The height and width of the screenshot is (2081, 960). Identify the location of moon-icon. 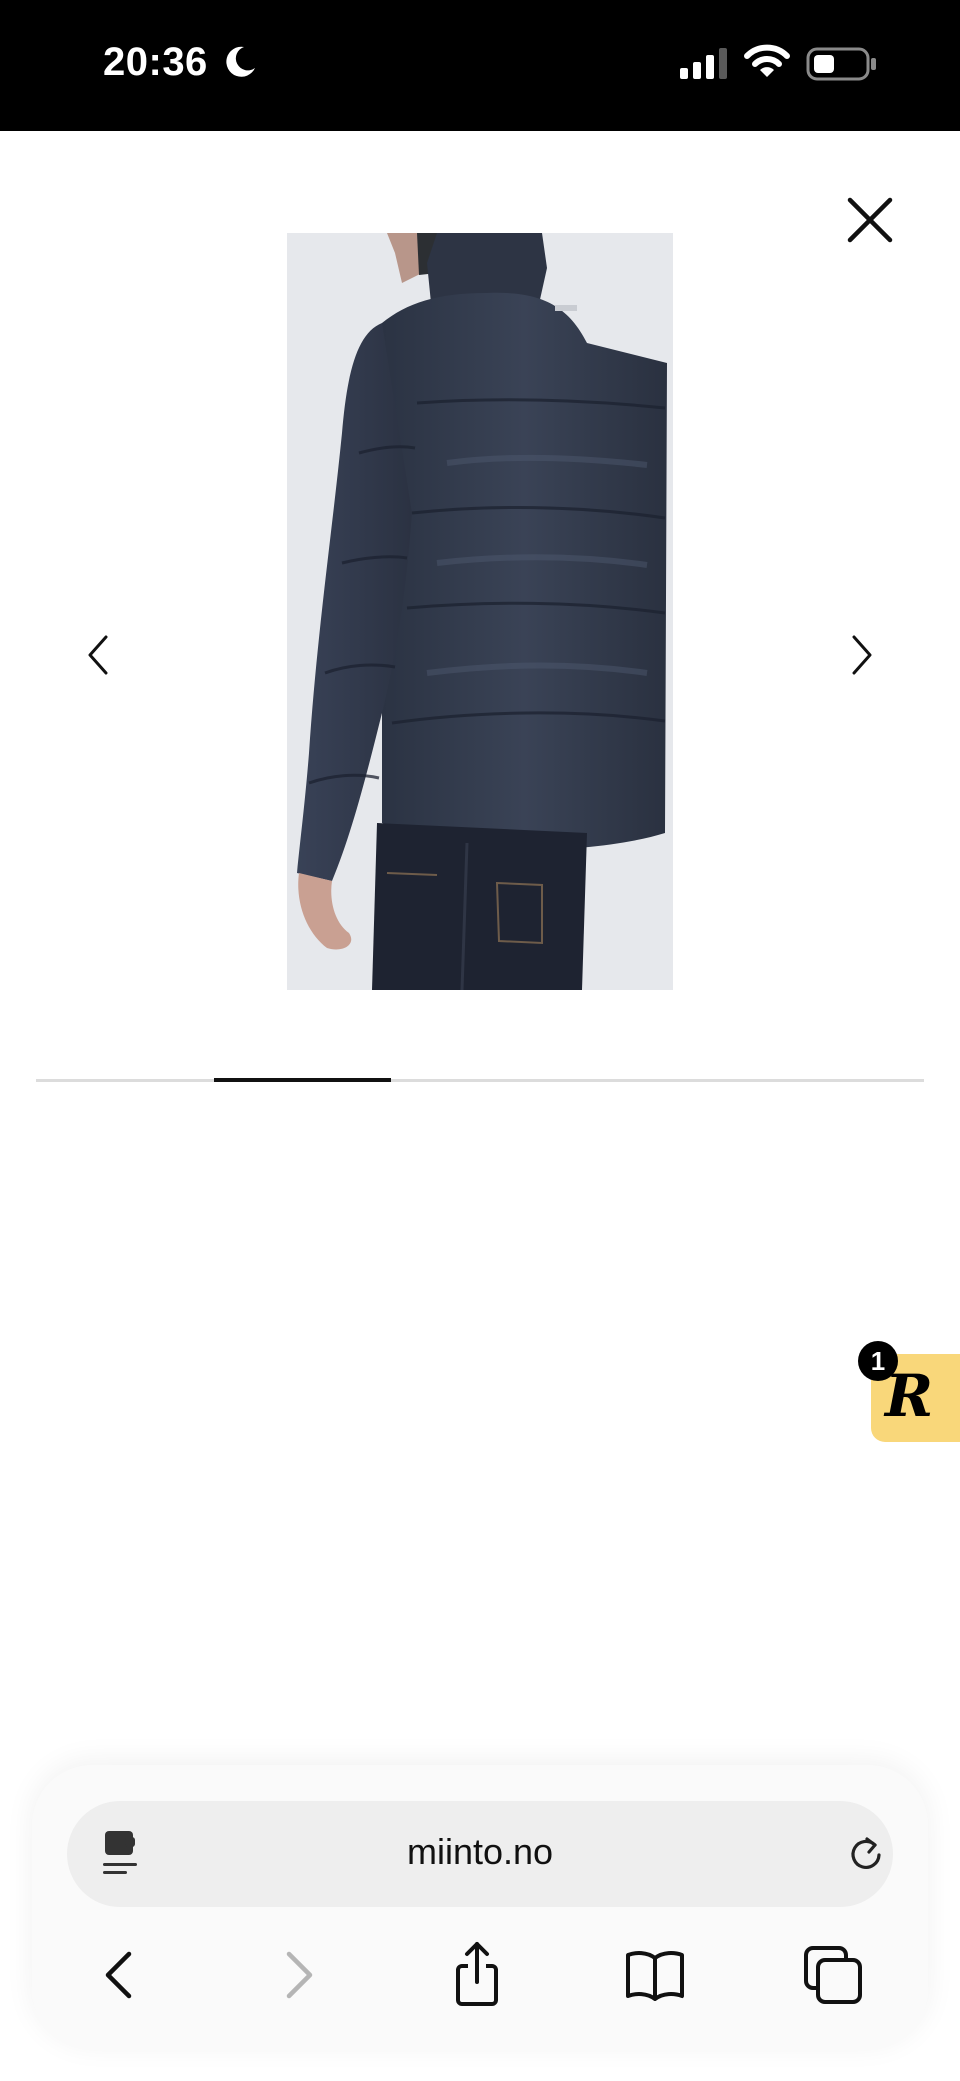
(240, 61).